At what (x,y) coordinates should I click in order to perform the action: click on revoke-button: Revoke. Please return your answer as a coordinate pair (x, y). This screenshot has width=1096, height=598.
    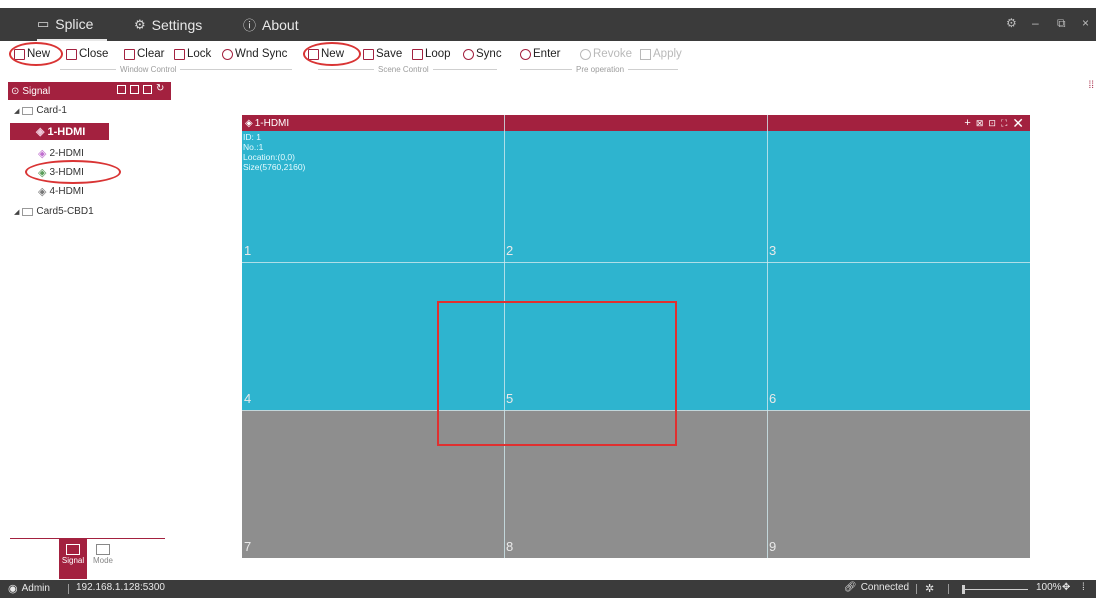
    Looking at the image, I should click on (606, 54).